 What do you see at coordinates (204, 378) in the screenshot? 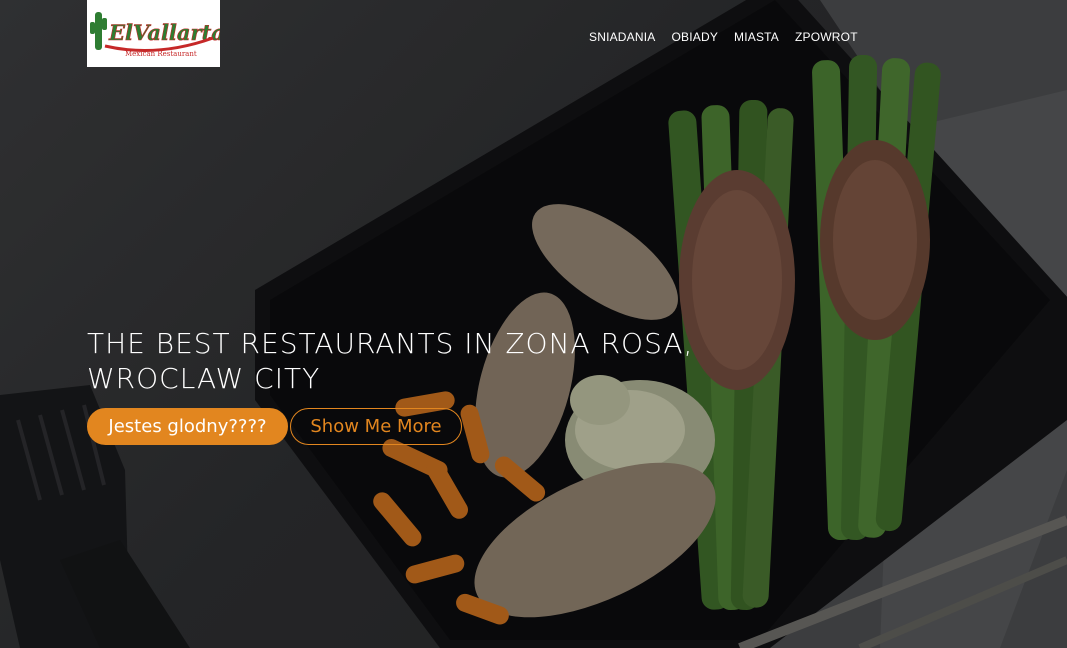
I see `hero-headline-line2: WROCLAW CITY` at bounding box center [204, 378].